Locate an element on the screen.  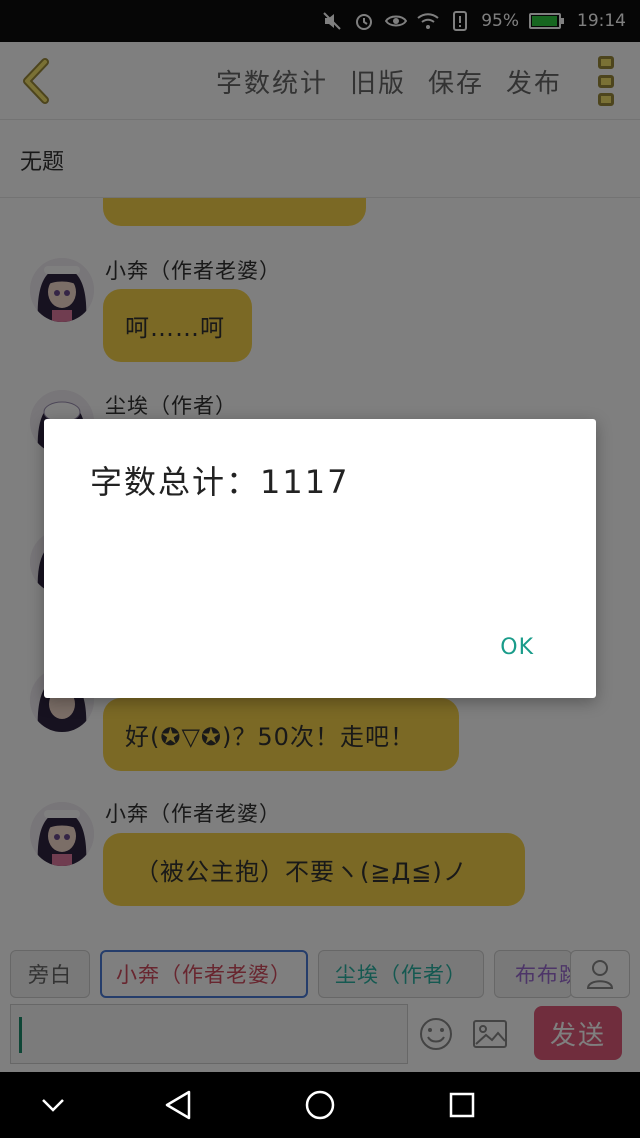
home-circle-icon is located at coordinates (320, 1105).